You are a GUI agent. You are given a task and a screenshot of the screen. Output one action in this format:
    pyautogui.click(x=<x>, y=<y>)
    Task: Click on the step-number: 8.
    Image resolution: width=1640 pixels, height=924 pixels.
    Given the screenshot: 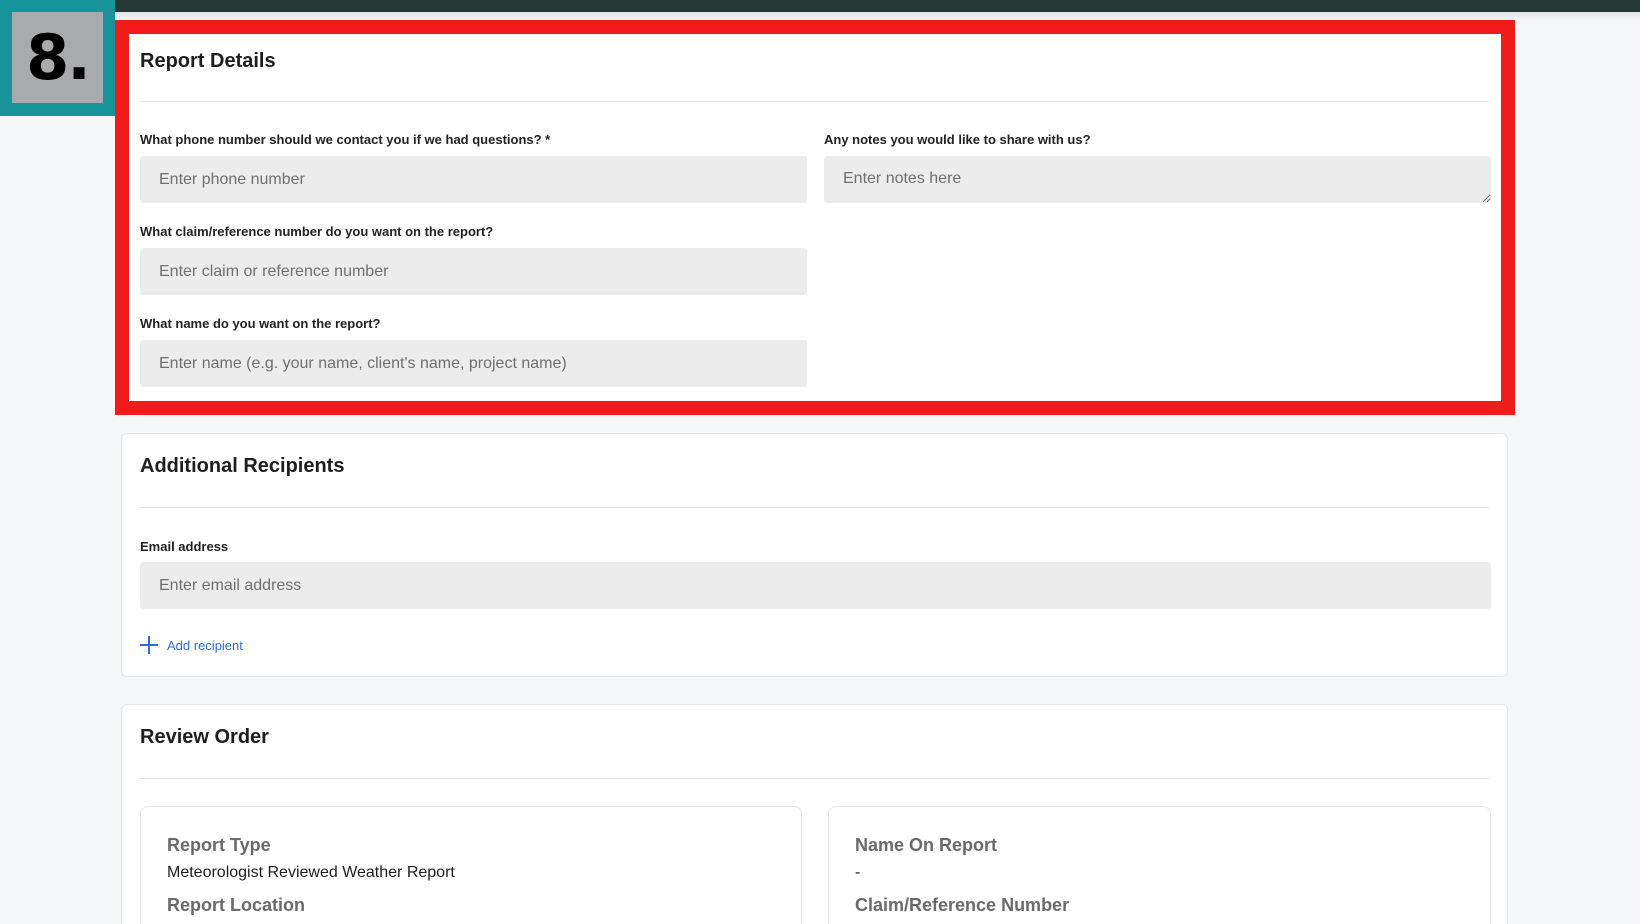 What is the action you would take?
    pyautogui.click(x=57, y=57)
    